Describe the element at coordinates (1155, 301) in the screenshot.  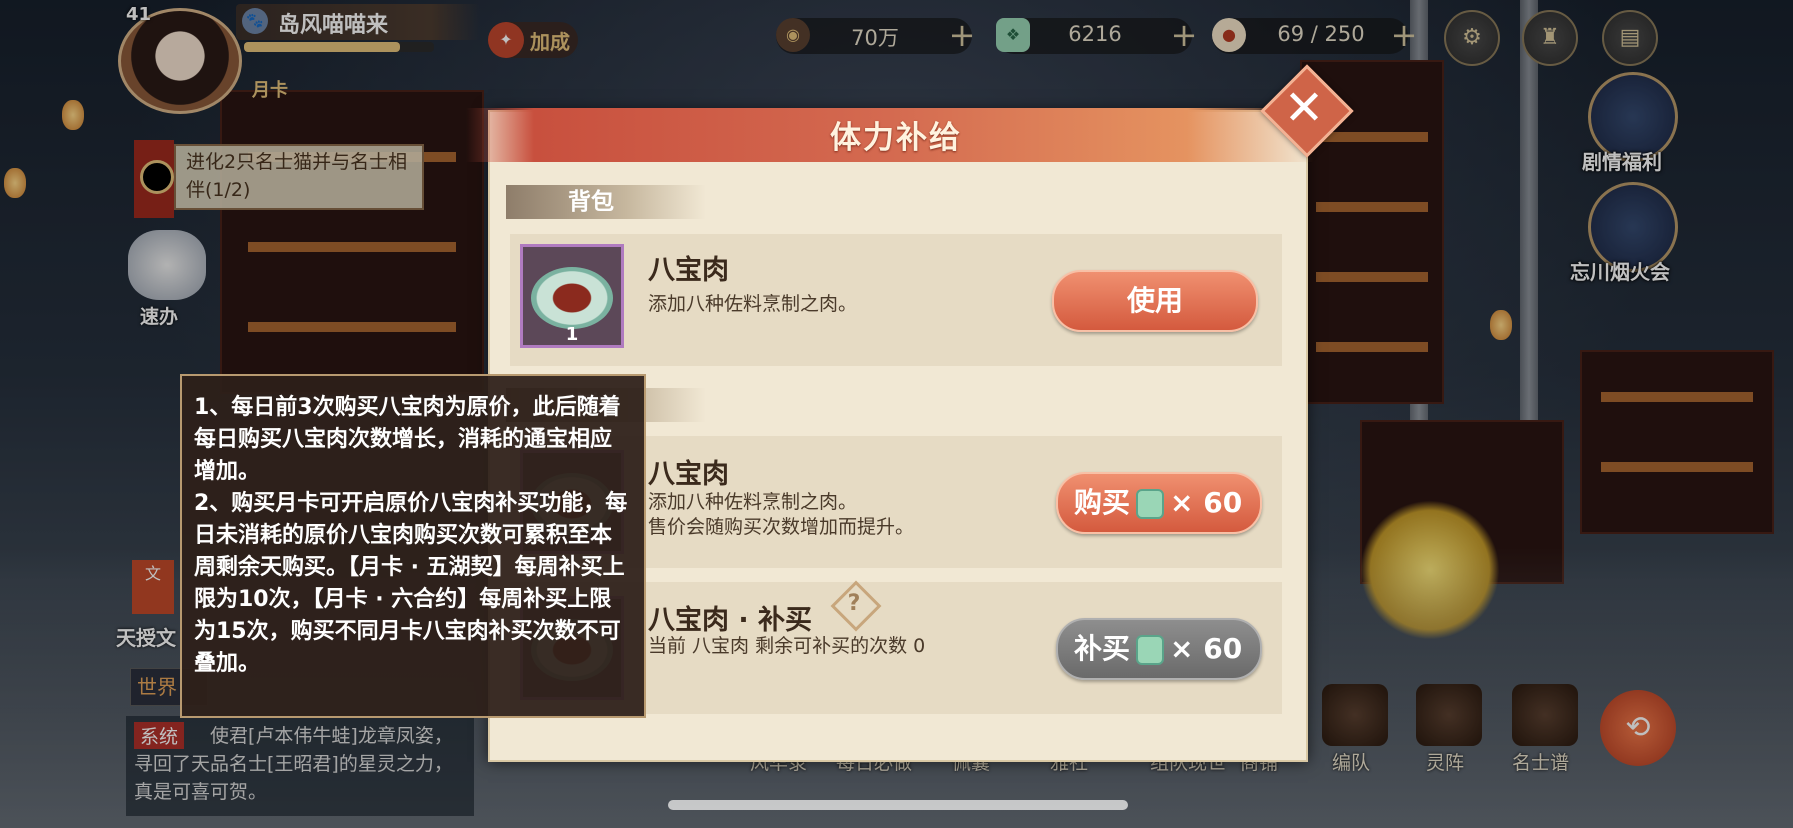
I see `use-button: 使用` at that location.